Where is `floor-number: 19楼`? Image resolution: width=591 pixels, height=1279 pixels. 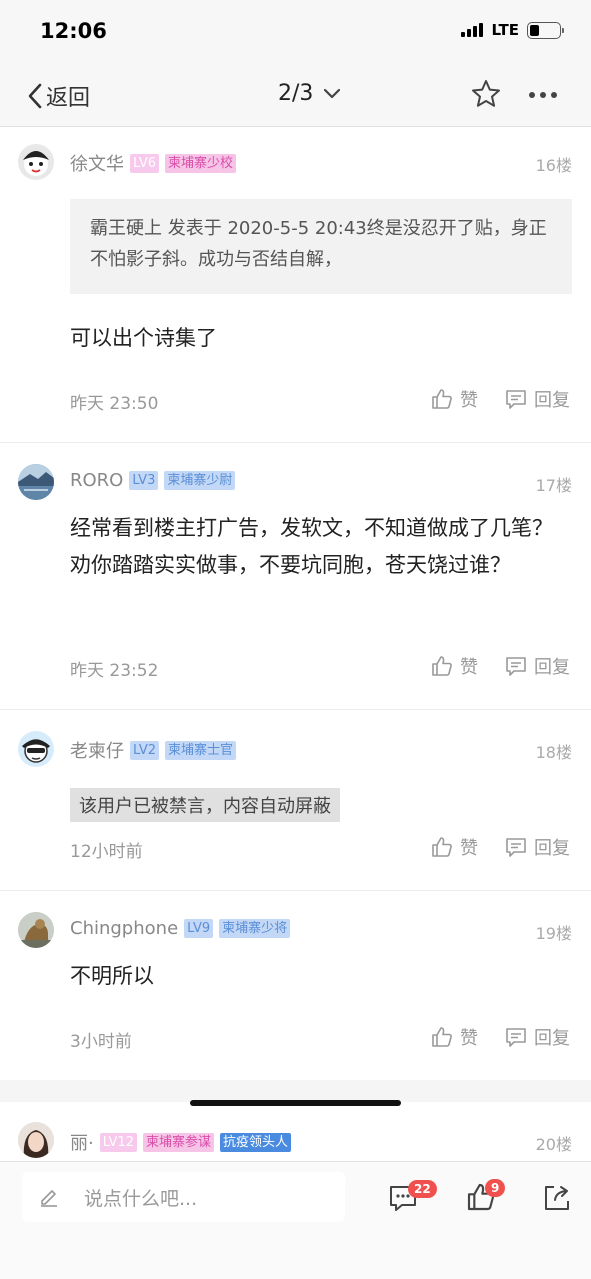 floor-number: 19楼 is located at coordinates (553, 933).